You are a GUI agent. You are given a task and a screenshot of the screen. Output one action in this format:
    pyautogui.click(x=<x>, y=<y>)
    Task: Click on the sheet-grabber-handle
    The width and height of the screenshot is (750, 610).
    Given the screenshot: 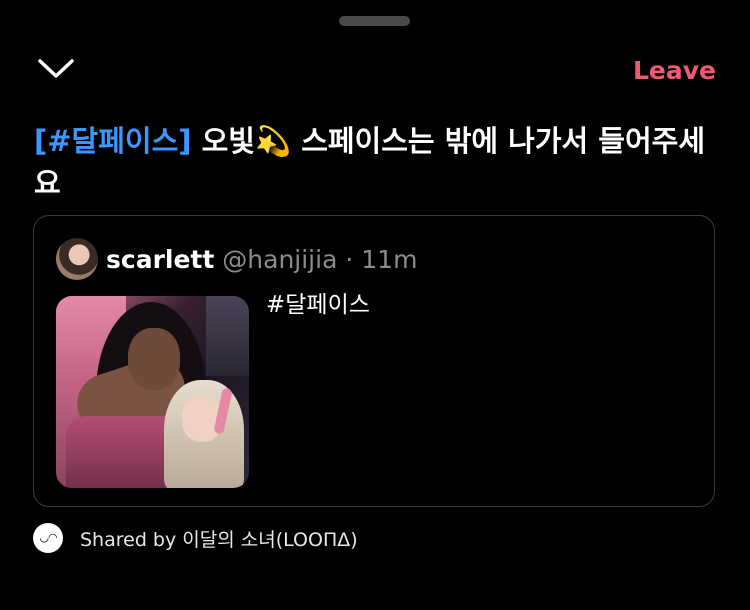 What is the action you would take?
    pyautogui.click(x=374, y=21)
    